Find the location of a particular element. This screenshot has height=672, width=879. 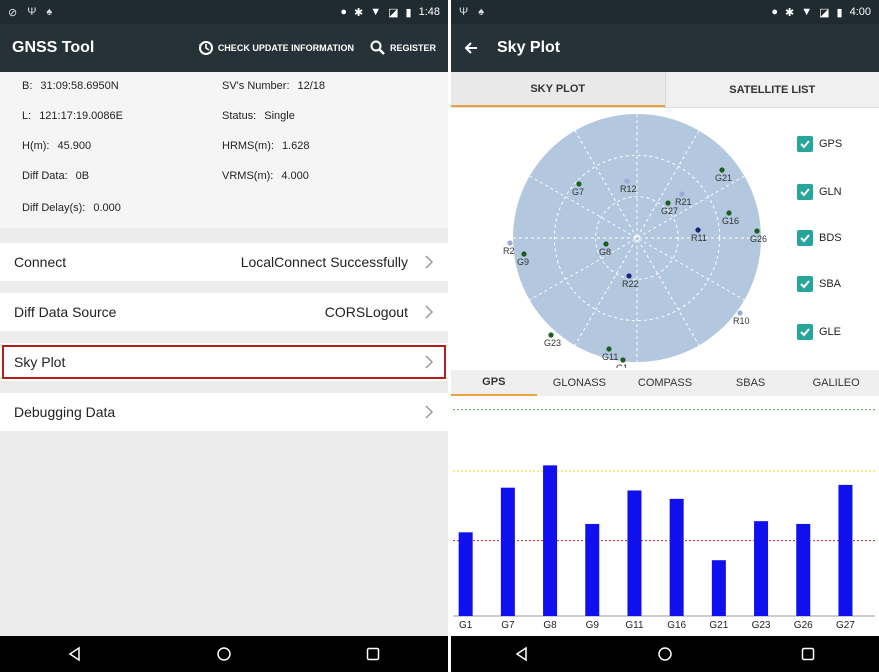

satellite-marker-R12 is located at coordinates (627, 181).